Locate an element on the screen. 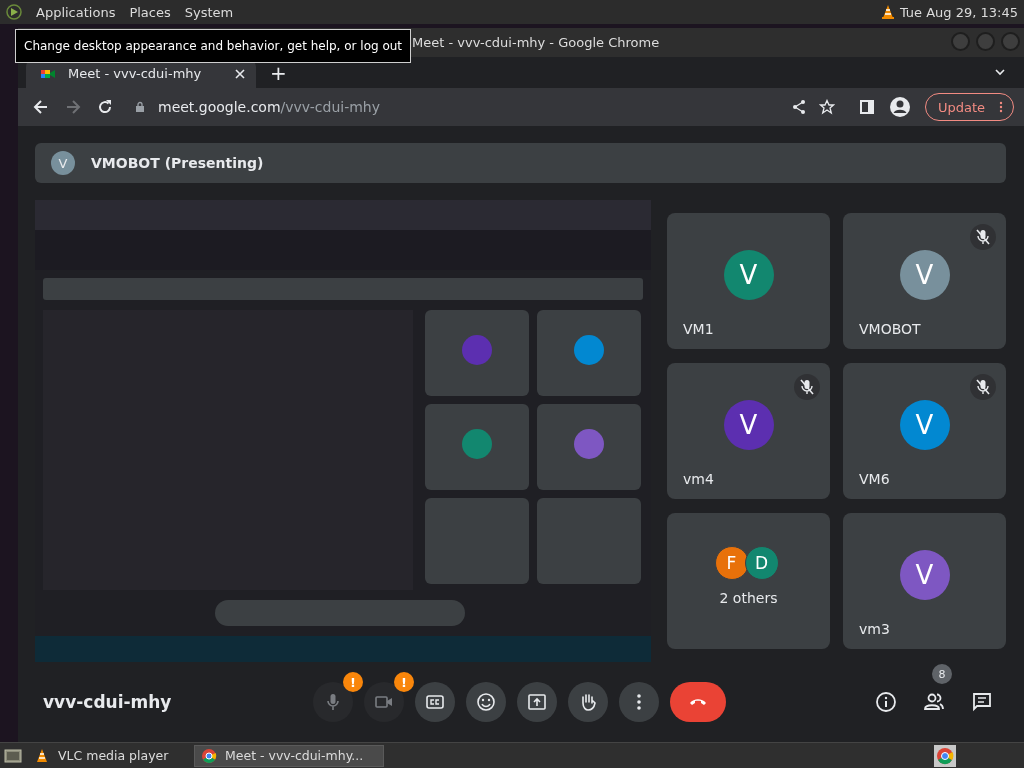 This screenshot has height=768, width=1024. sidebar-icon is located at coordinates (866, 107).